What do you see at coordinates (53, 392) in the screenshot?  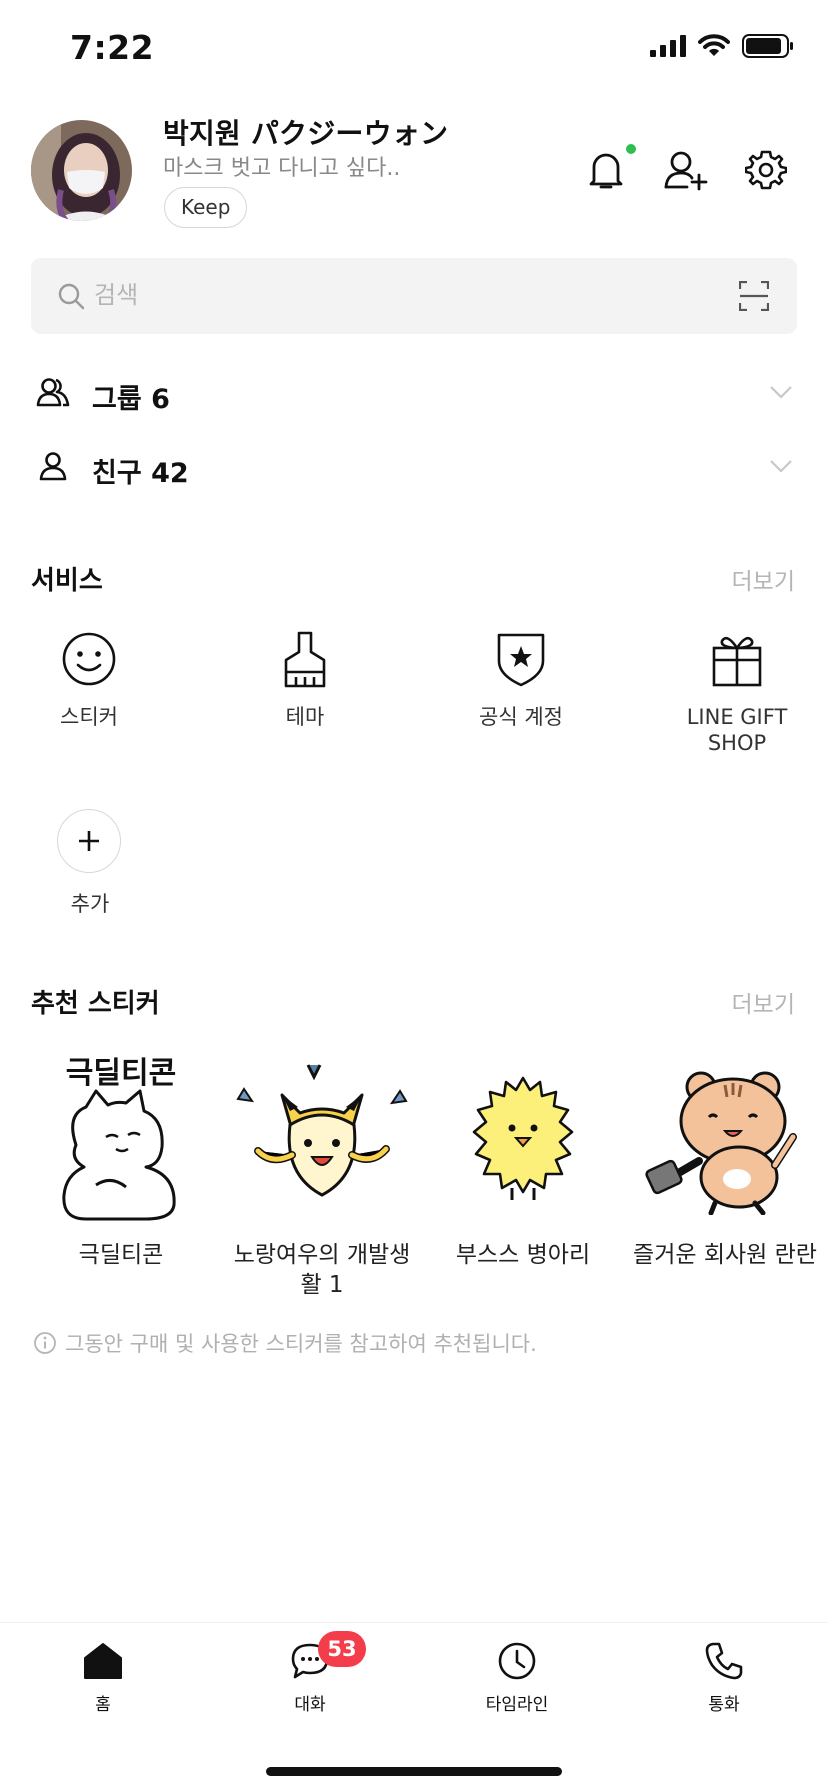 I see `group-icon` at bounding box center [53, 392].